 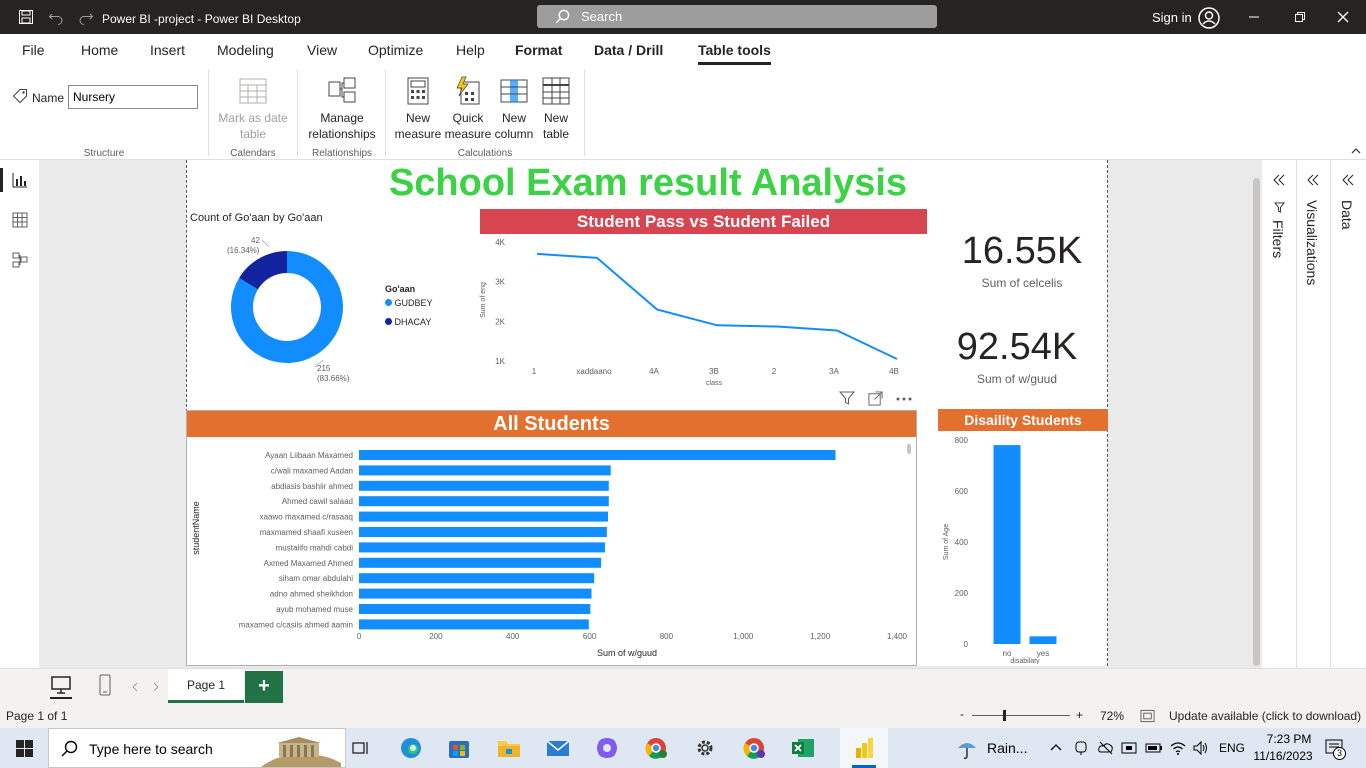 What do you see at coordinates (1232, 748) in the screenshot?
I see `language-indicator: ENG` at bounding box center [1232, 748].